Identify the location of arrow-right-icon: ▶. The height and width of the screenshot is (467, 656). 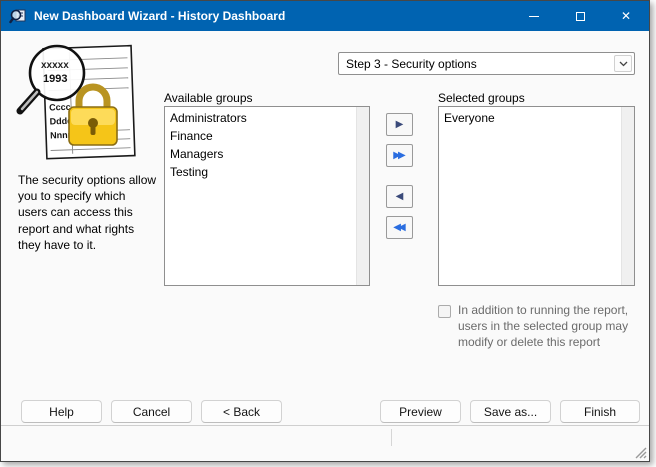
(399, 124).